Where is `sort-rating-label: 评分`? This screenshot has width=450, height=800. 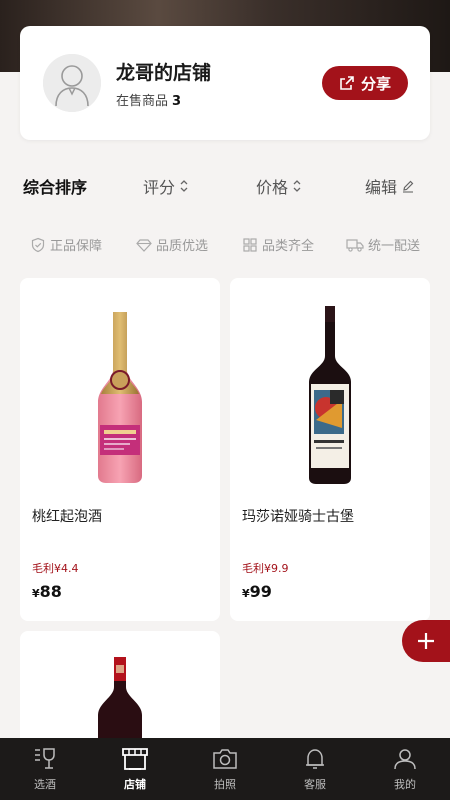 sort-rating-label: 评分 is located at coordinates (159, 187).